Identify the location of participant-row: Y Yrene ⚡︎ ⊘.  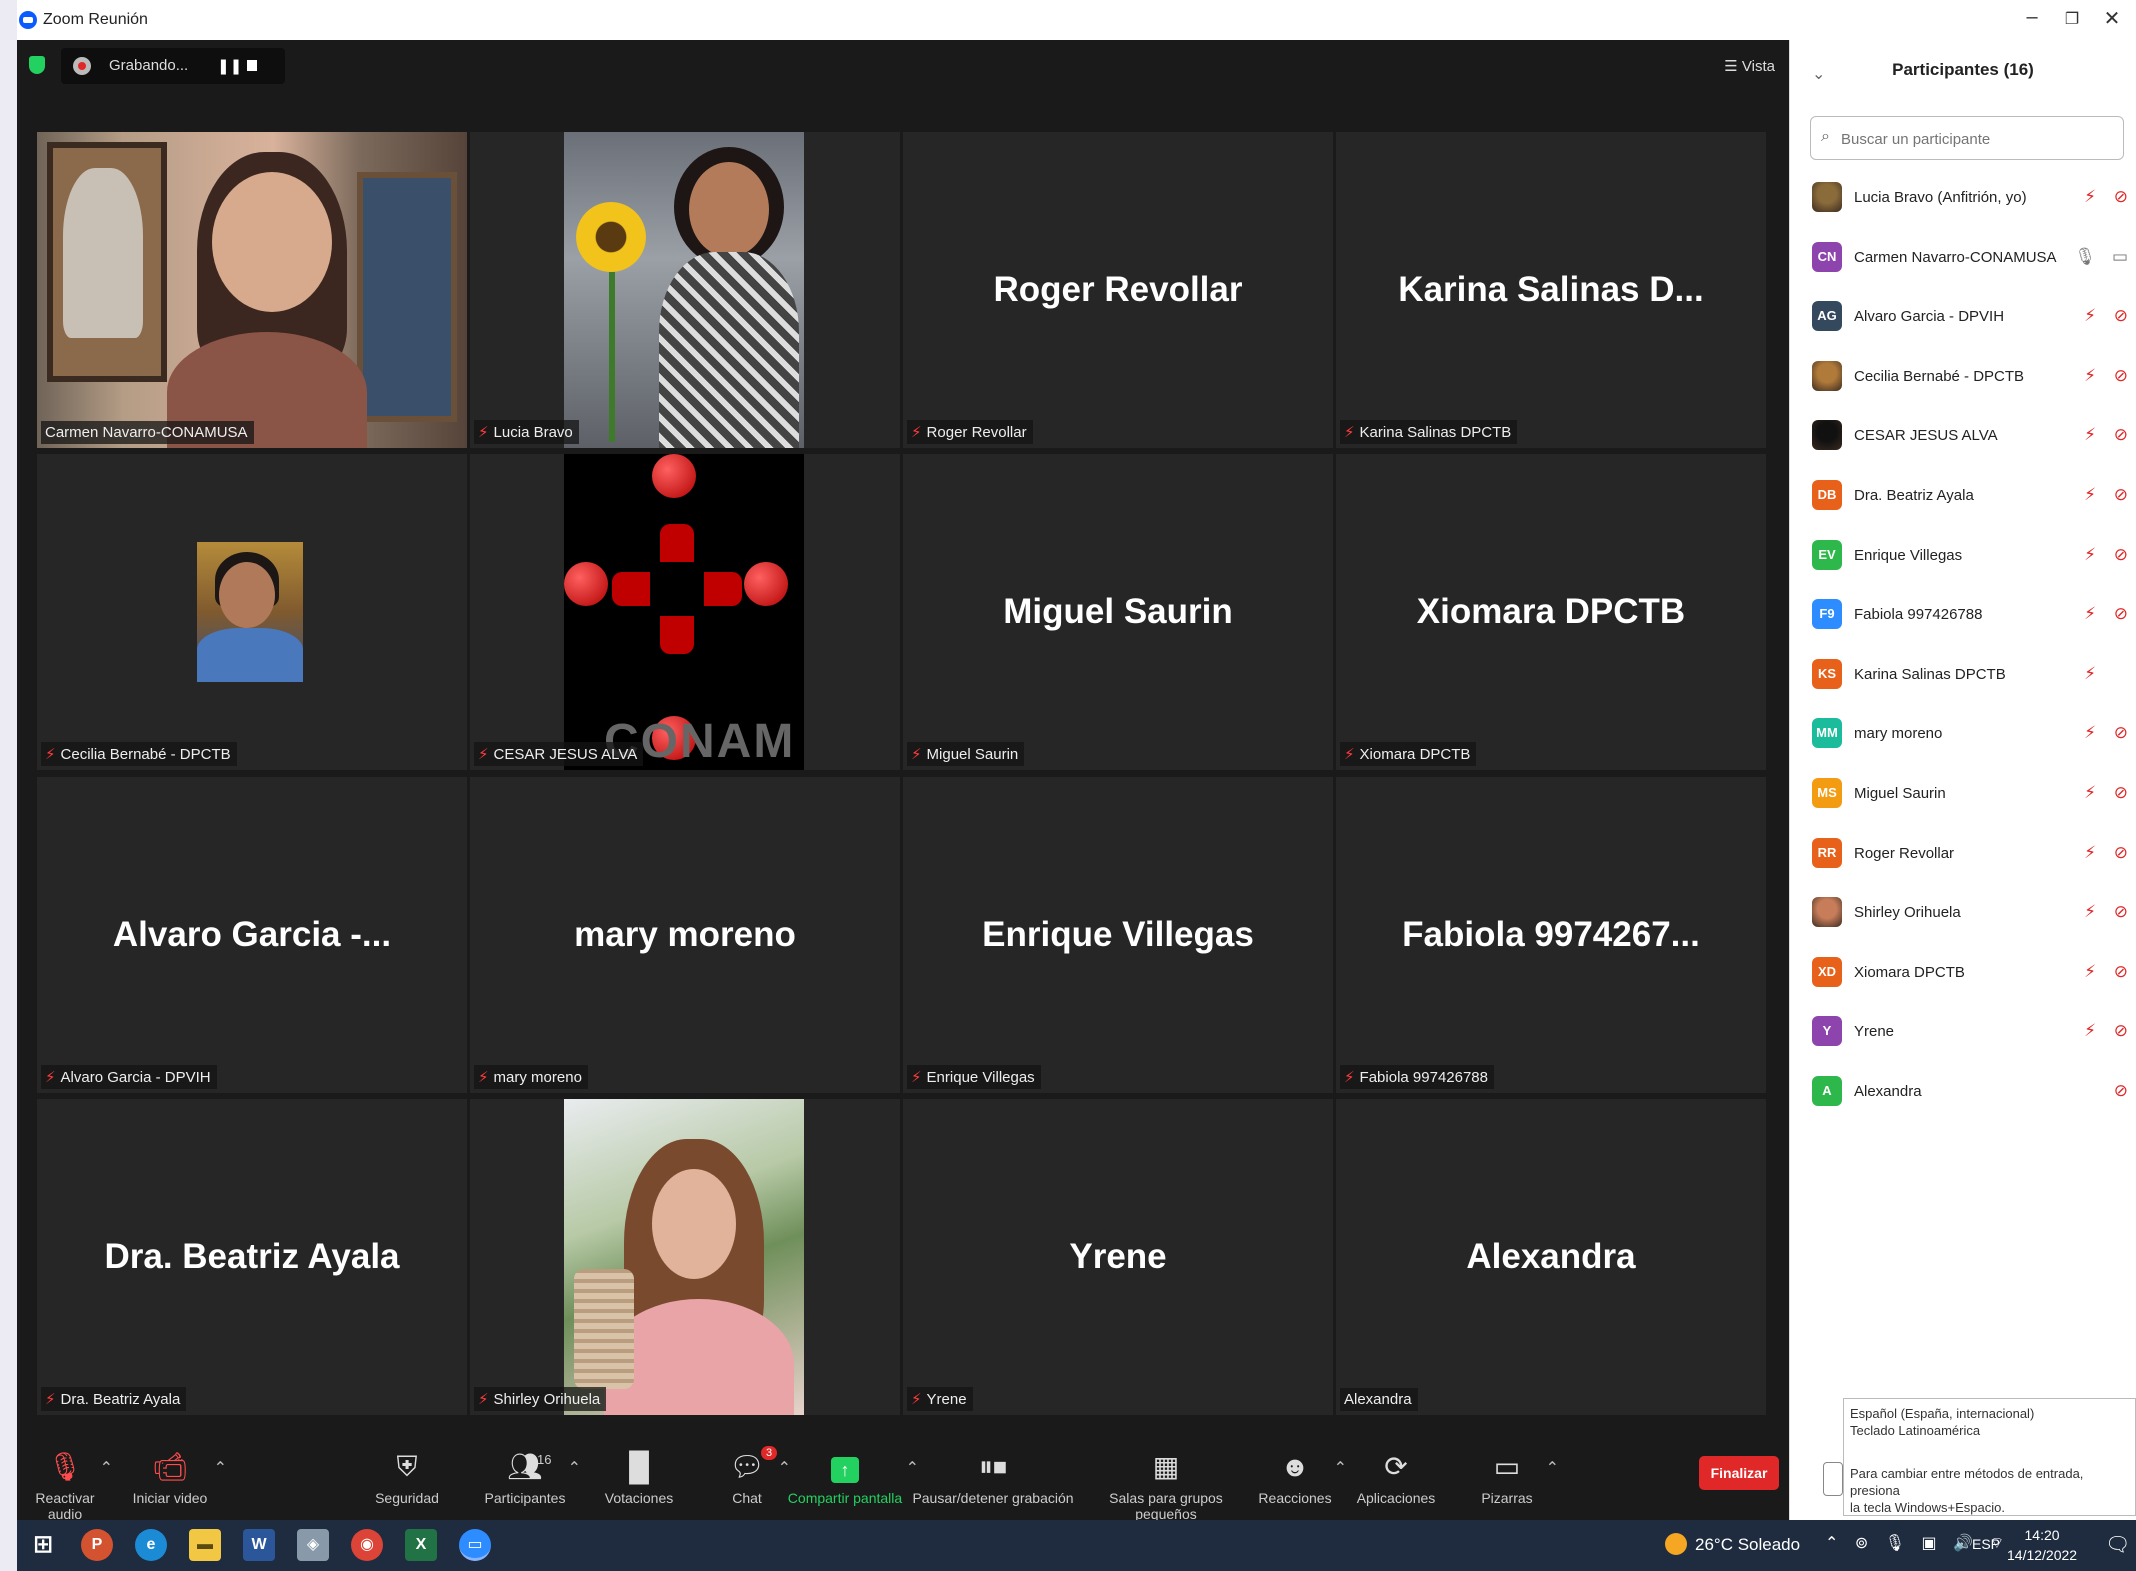
(1972, 1032).